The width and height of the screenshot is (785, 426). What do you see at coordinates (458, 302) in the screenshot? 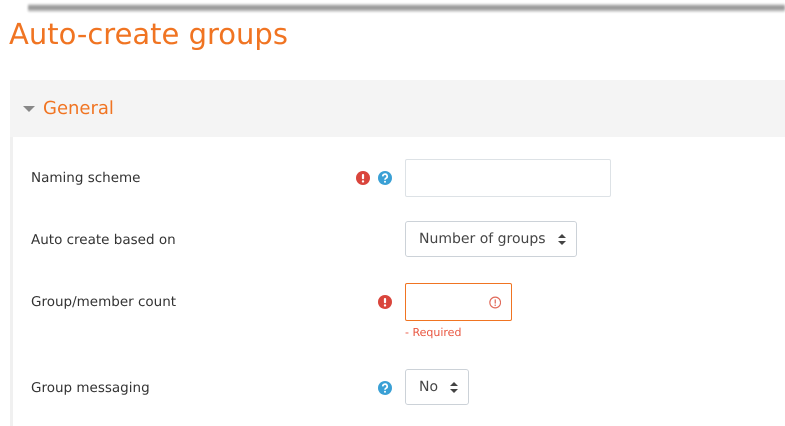
I see `text-field` at bounding box center [458, 302].